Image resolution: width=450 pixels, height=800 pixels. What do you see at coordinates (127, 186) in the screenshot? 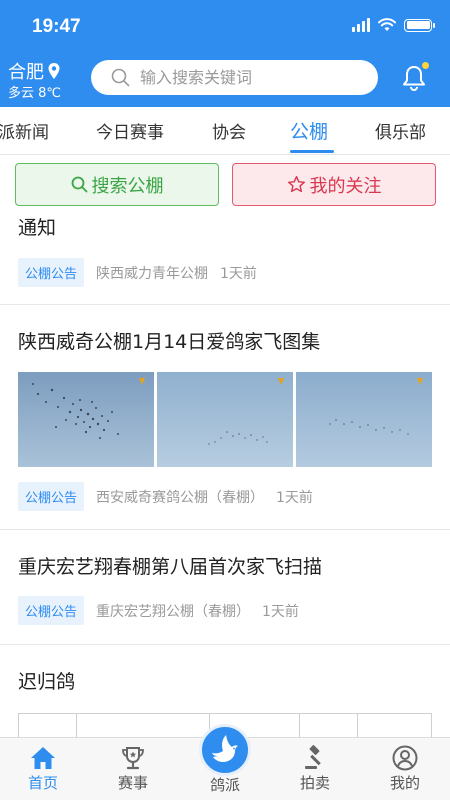
I see `search-lofts-label: 搜索公棚` at bounding box center [127, 186].